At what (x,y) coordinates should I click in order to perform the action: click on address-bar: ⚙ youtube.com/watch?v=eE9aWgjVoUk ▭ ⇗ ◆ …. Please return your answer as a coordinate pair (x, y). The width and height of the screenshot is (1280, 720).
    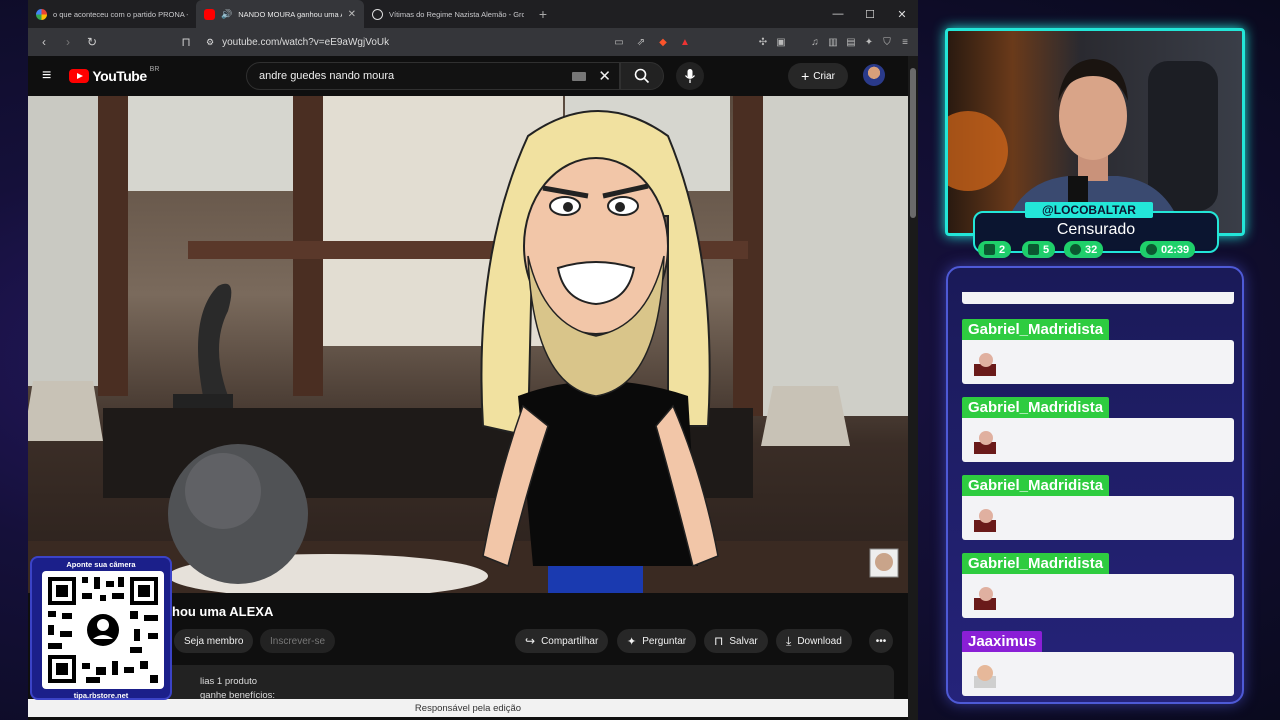
    Looking at the image, I should click on (449, 42).